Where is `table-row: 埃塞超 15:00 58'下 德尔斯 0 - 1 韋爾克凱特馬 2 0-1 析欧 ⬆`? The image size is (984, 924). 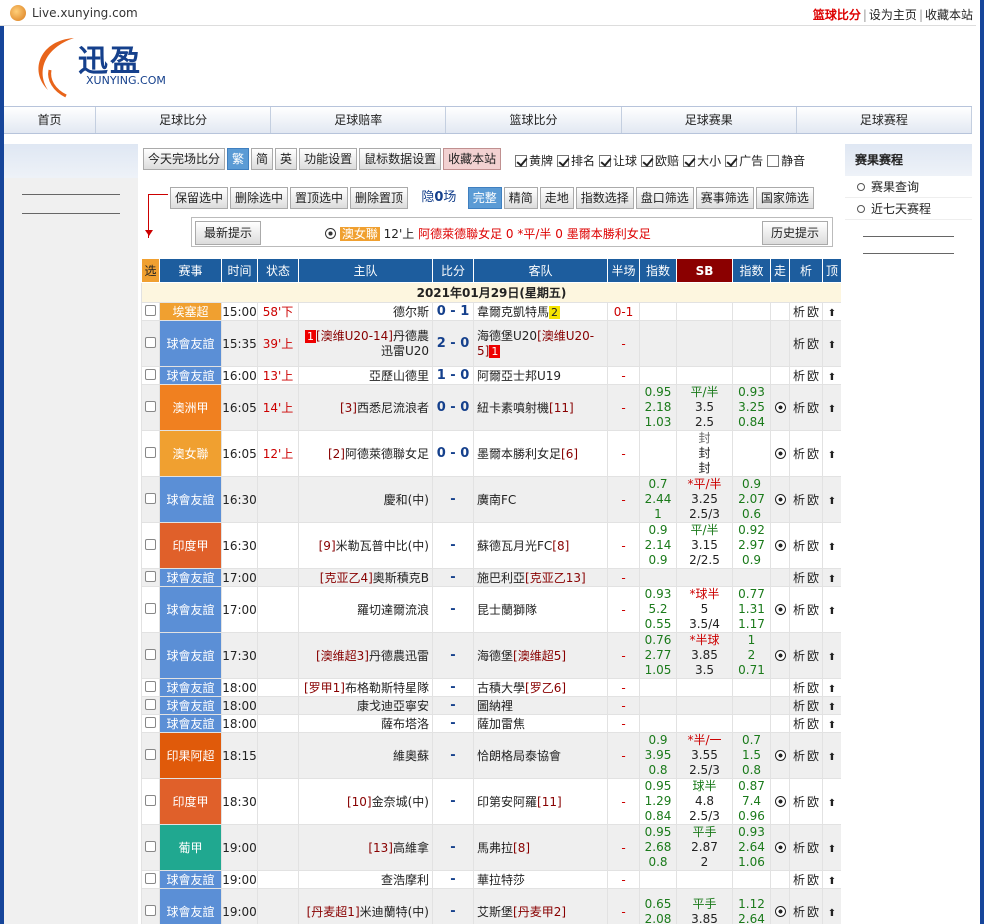
table-row: 埃塞超 15:00 58'下 德尔斯 0 - 1 韋爾克凱特馬 2 0-1 析欧 ⬆ is located at coordinates (491, 311).